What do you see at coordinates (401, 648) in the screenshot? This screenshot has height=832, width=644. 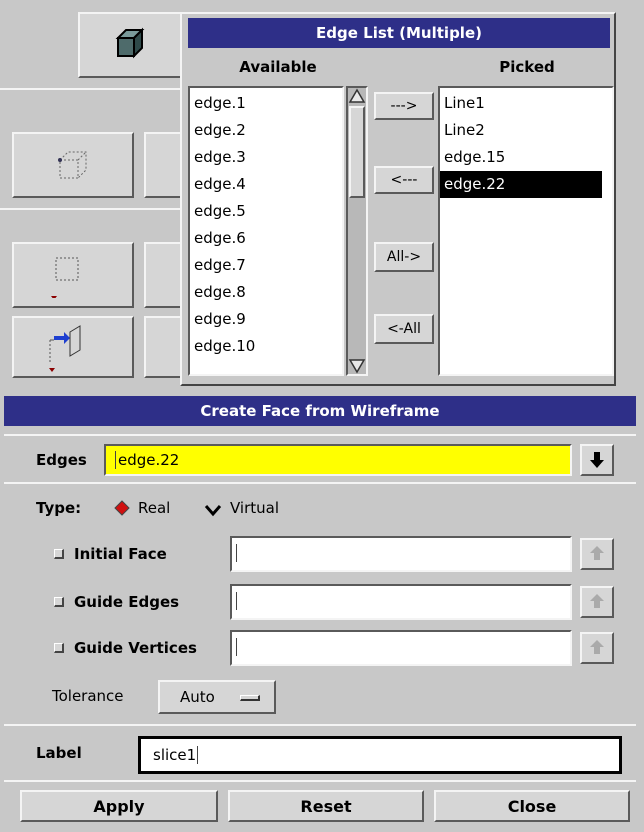 I see `guide-vertices-field` at bounding box center [401, 648].